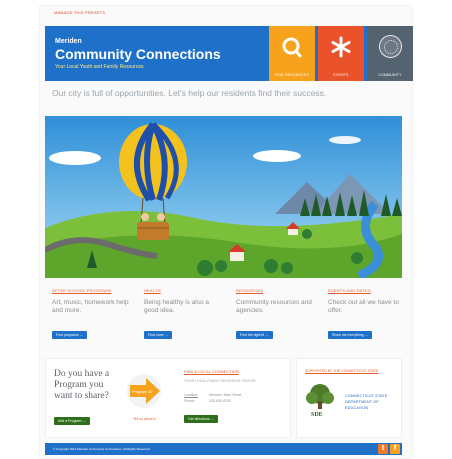 The height and width of the screenshot is (459, 452). I want to click on tile-label: EVENTS, so click(341, 75).